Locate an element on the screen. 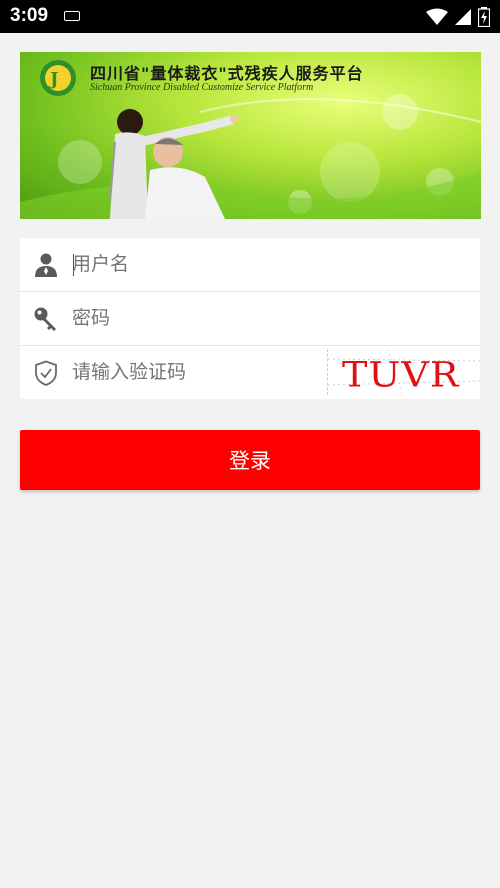 The width and height of the screenshot is (500, 888). password-row is located at coordinates (250, 319).